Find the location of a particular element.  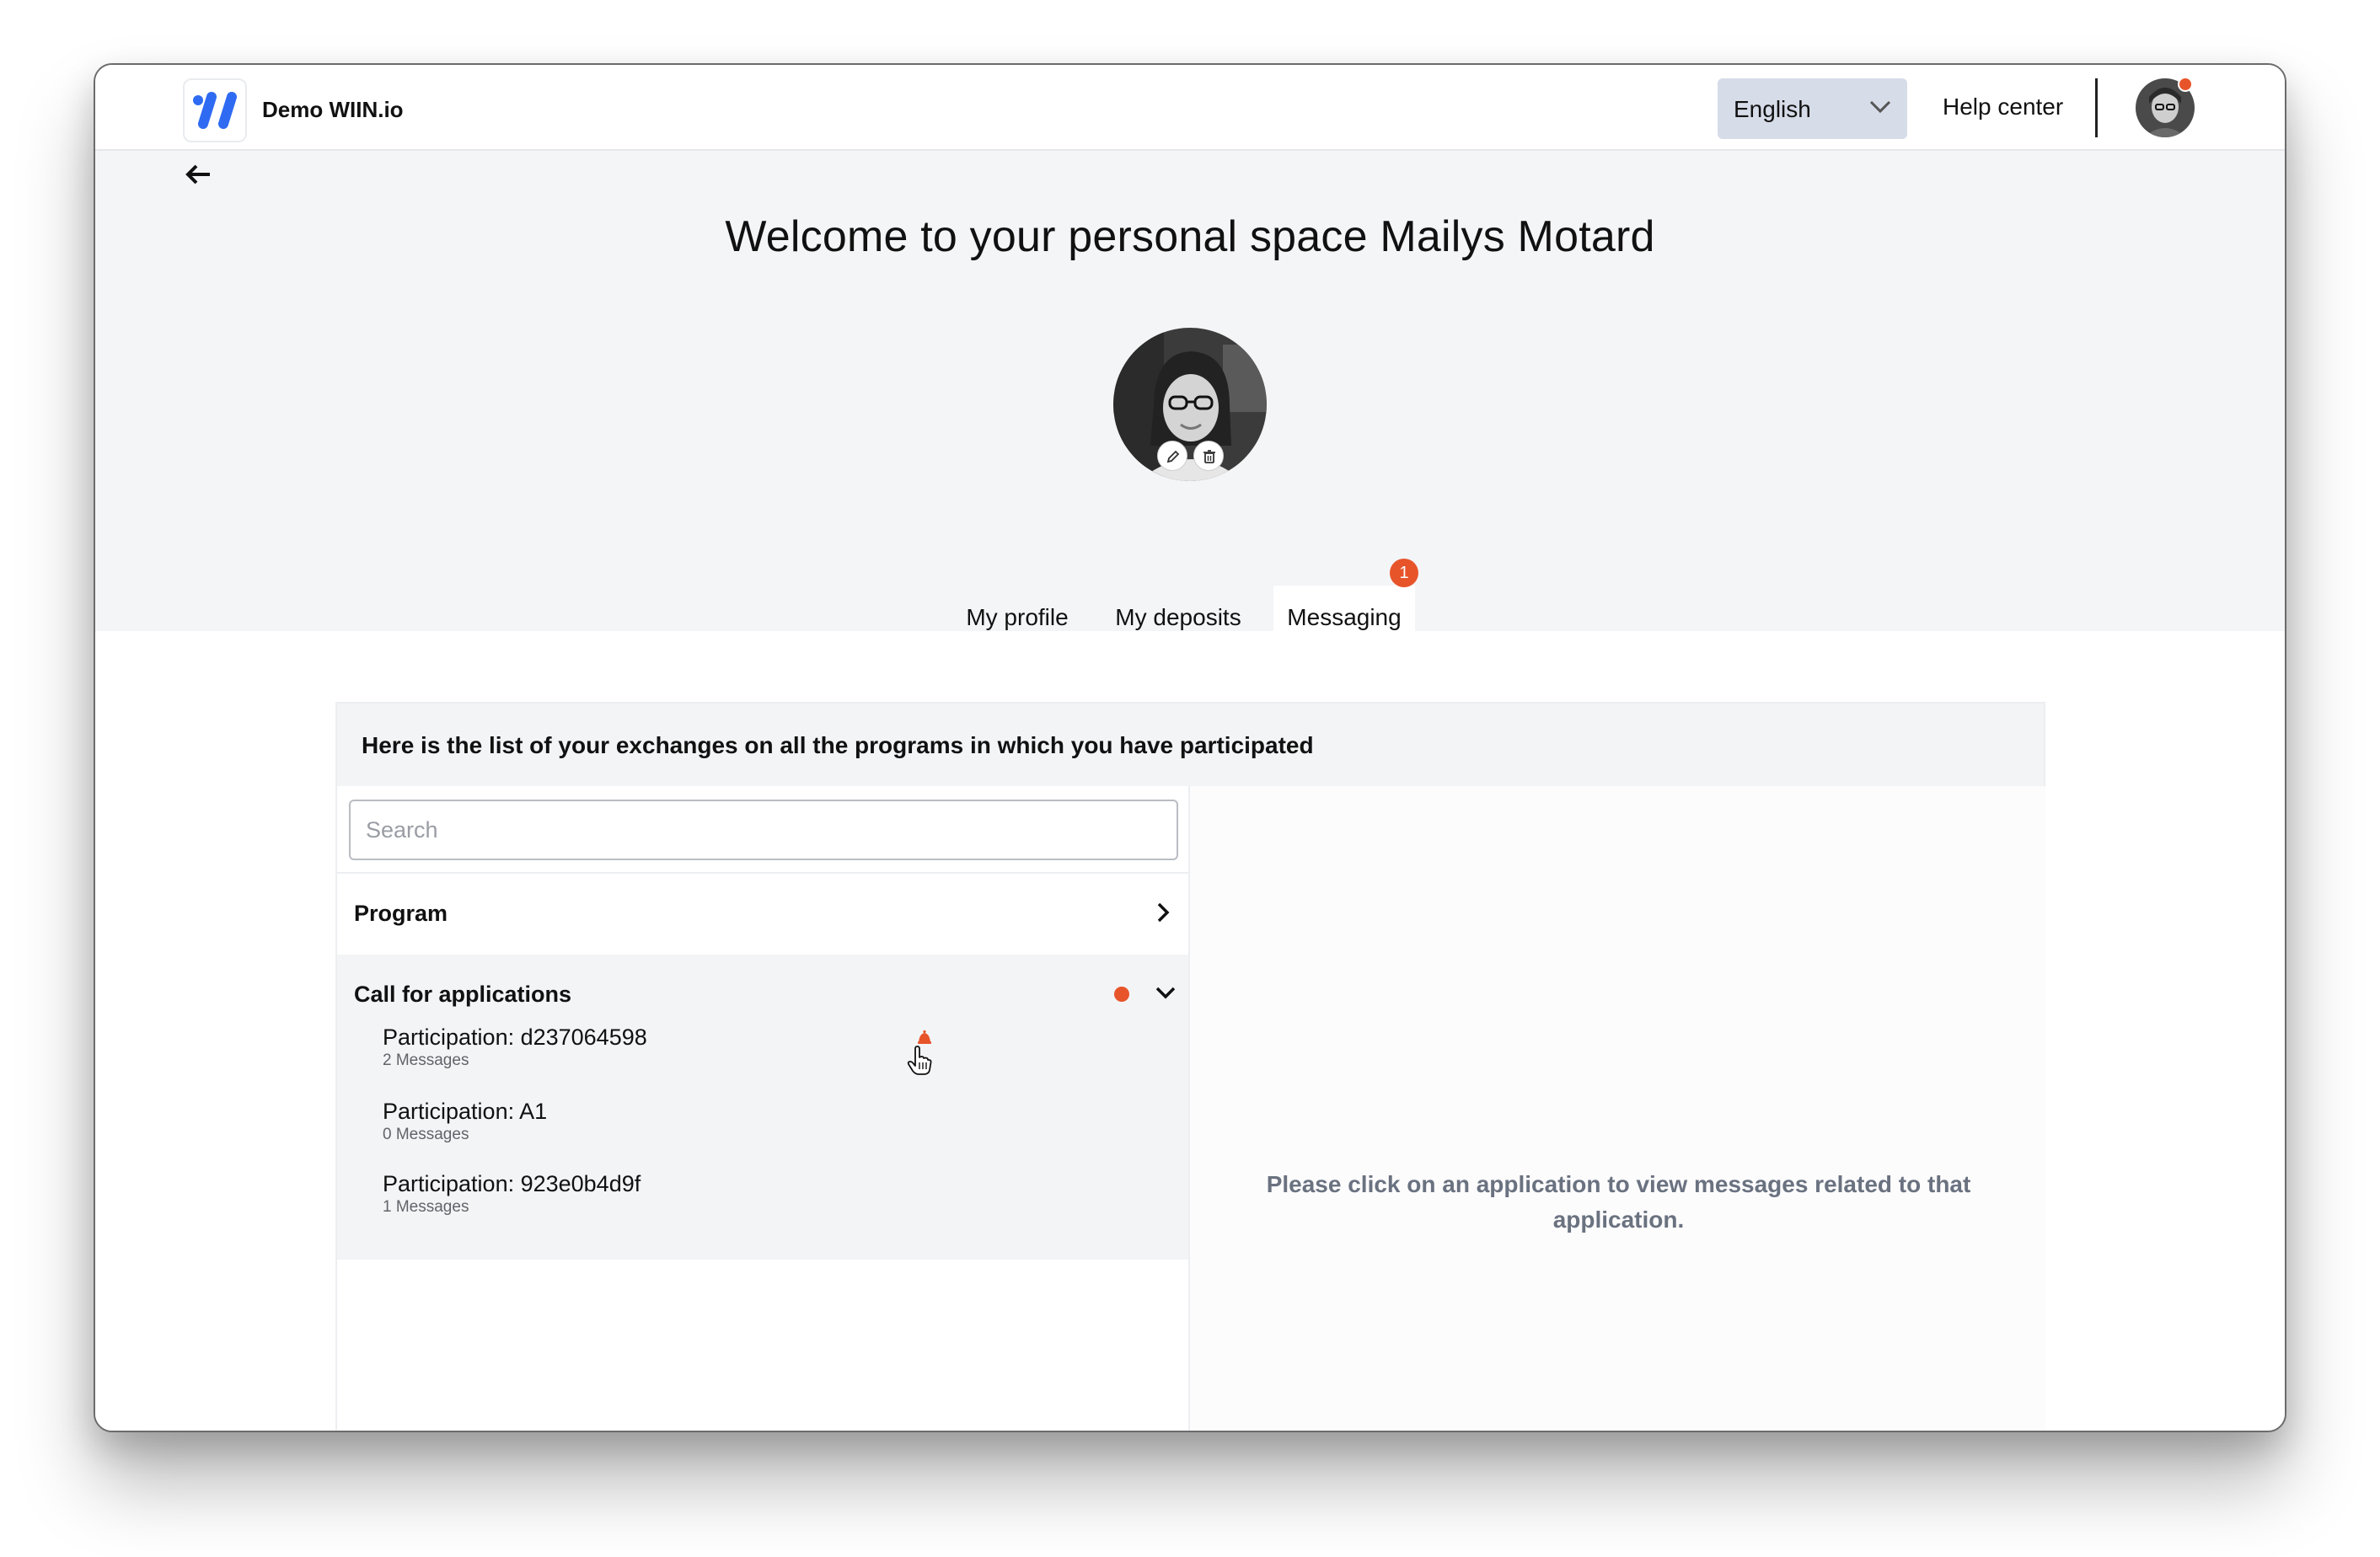

list-item: Participation: d237064598 2 Messages is located at coordinates (515, 1047).